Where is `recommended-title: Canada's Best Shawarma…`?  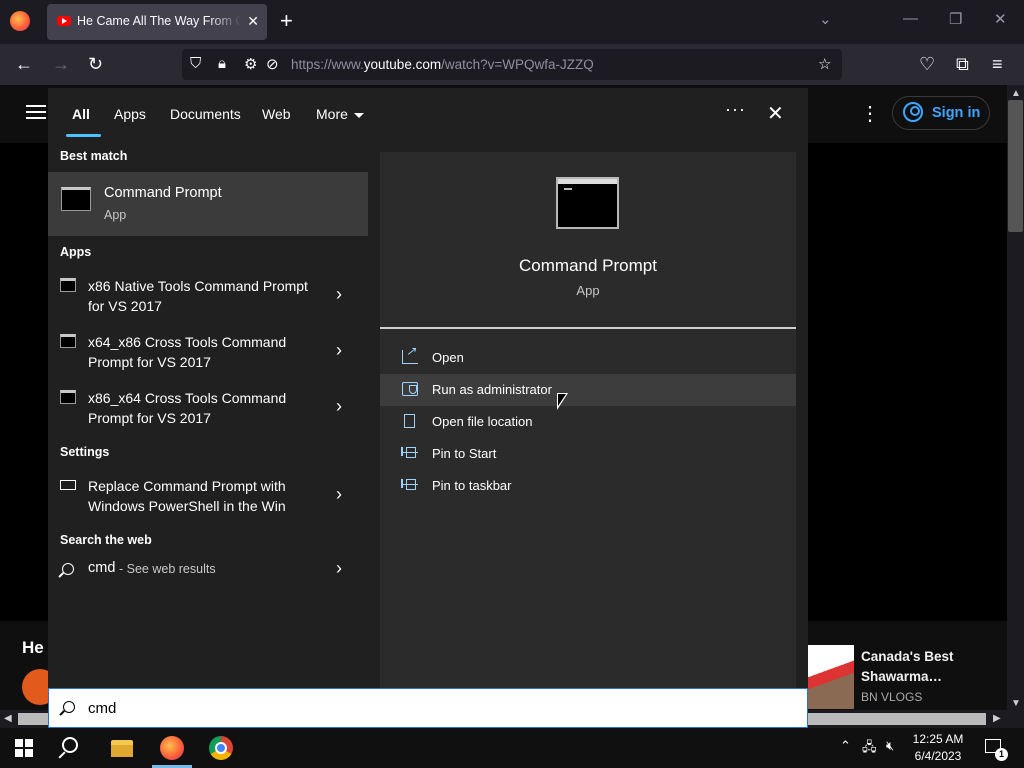
recommended-title: Canada's Best Shawarma… is located at coordinates (921, 667).